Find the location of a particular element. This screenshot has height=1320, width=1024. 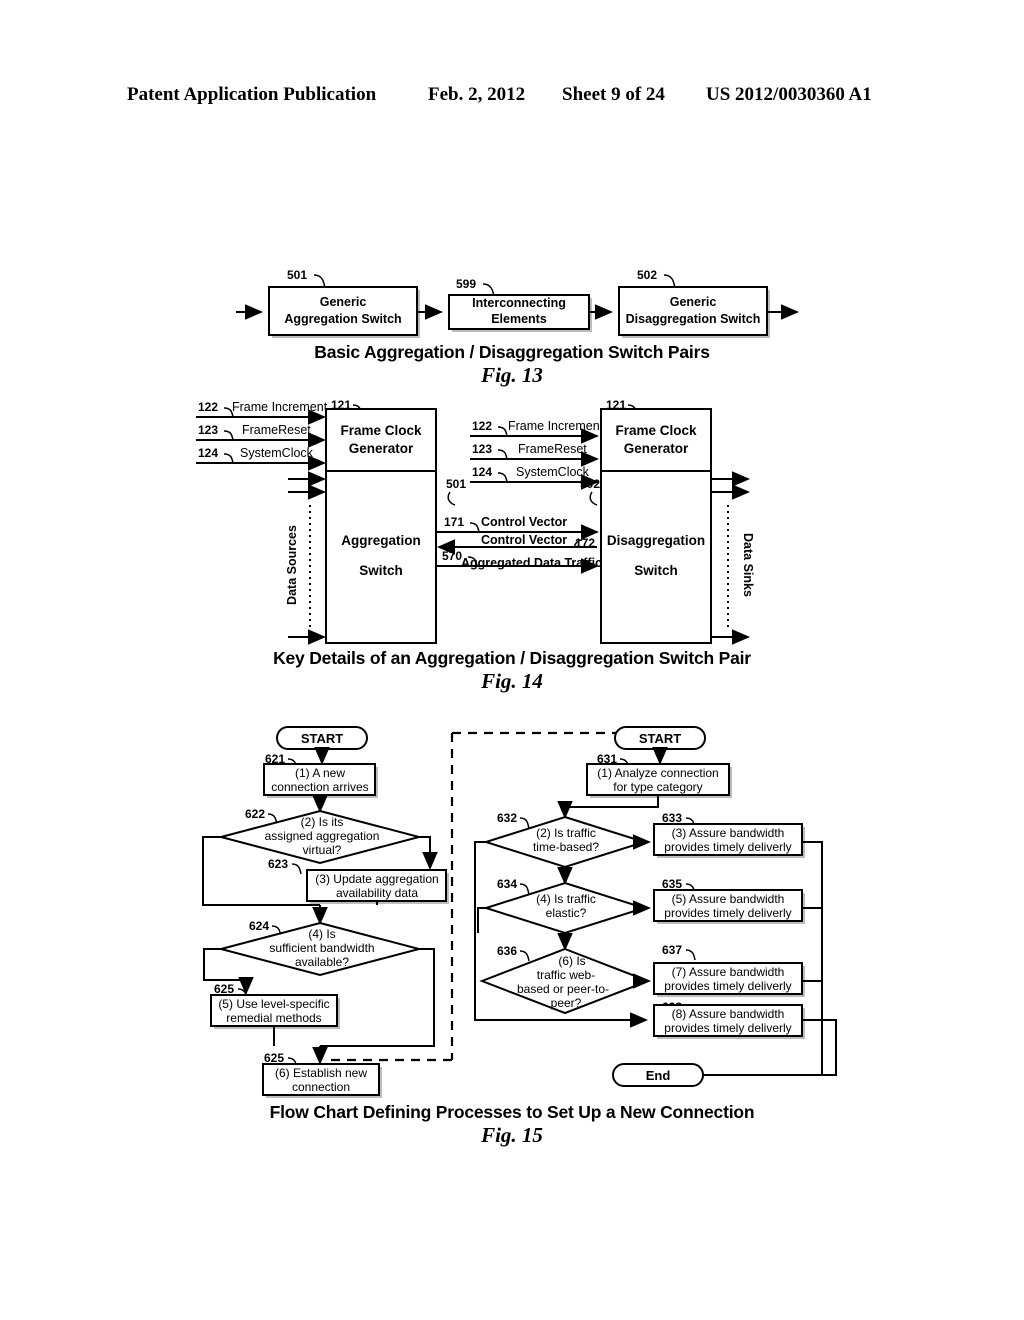

data-sinks-label: Data Sinks is located at coordinates (748, 565).